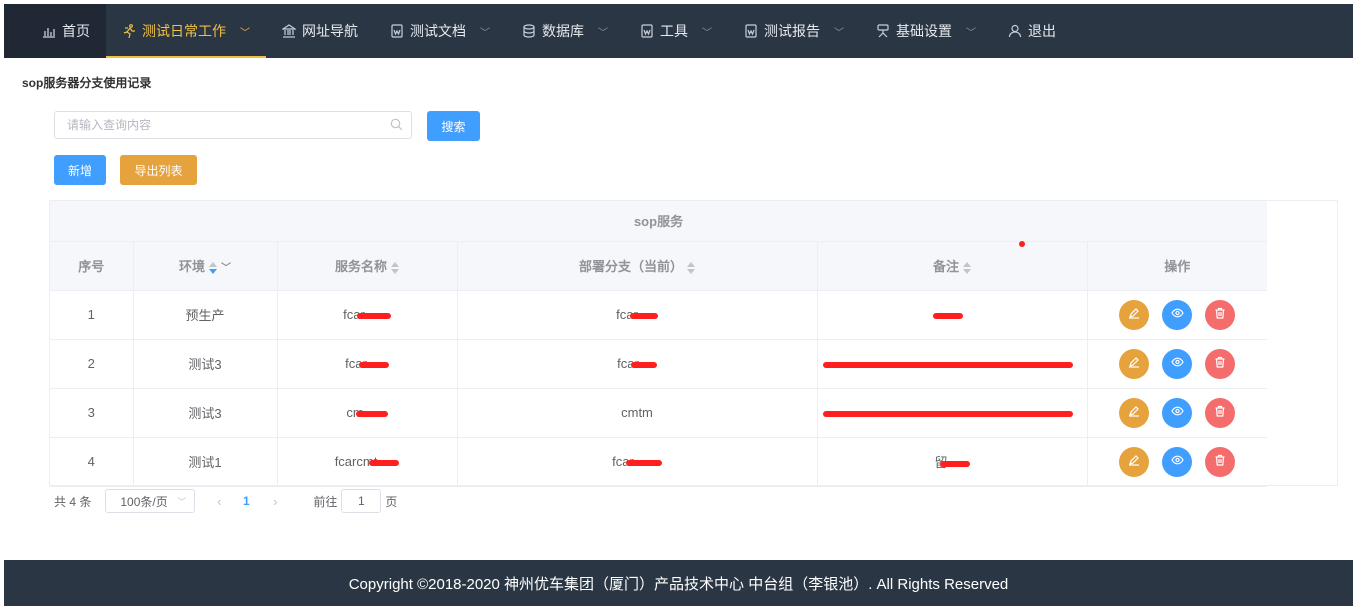  What do you see at coordinates (1042, 31) in the screenshot?
I see `nav-label: 退出` at bounding box center [1042, 31].